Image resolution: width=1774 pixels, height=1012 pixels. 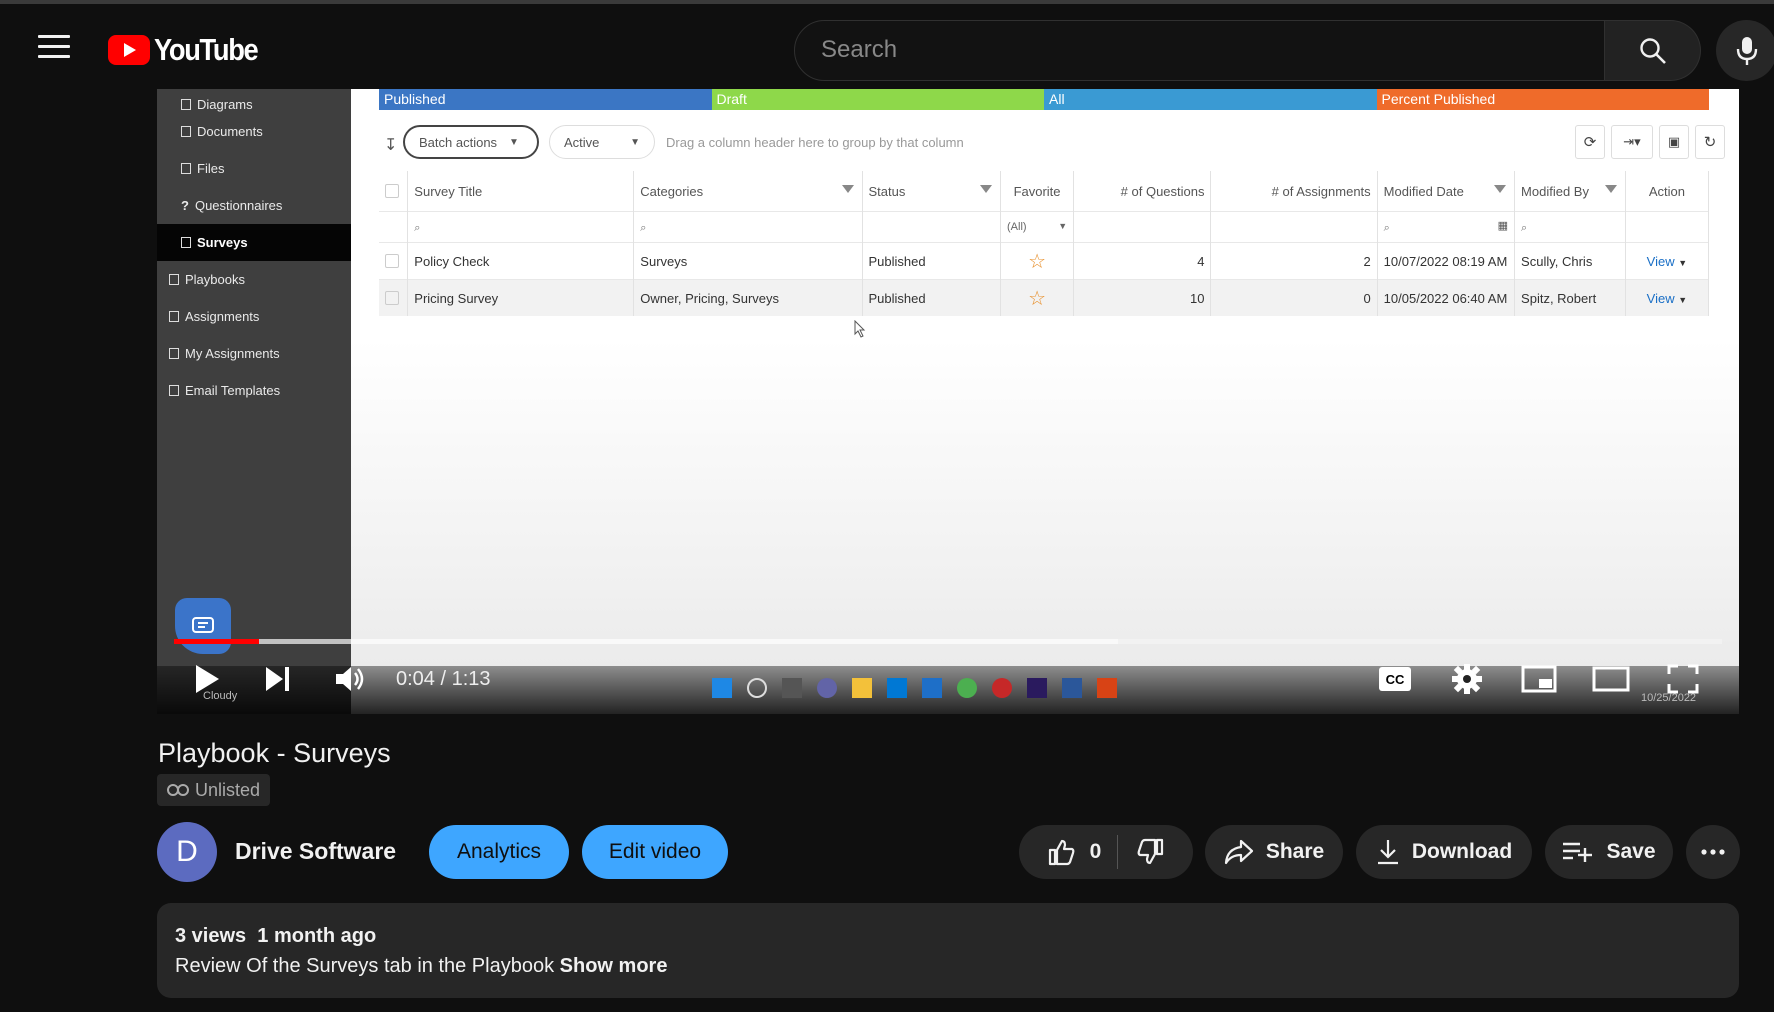 What do you see at coordinates (1274, 852) in the screenshot?
I see `share-button: Share` at bounding box center [1274, 852].